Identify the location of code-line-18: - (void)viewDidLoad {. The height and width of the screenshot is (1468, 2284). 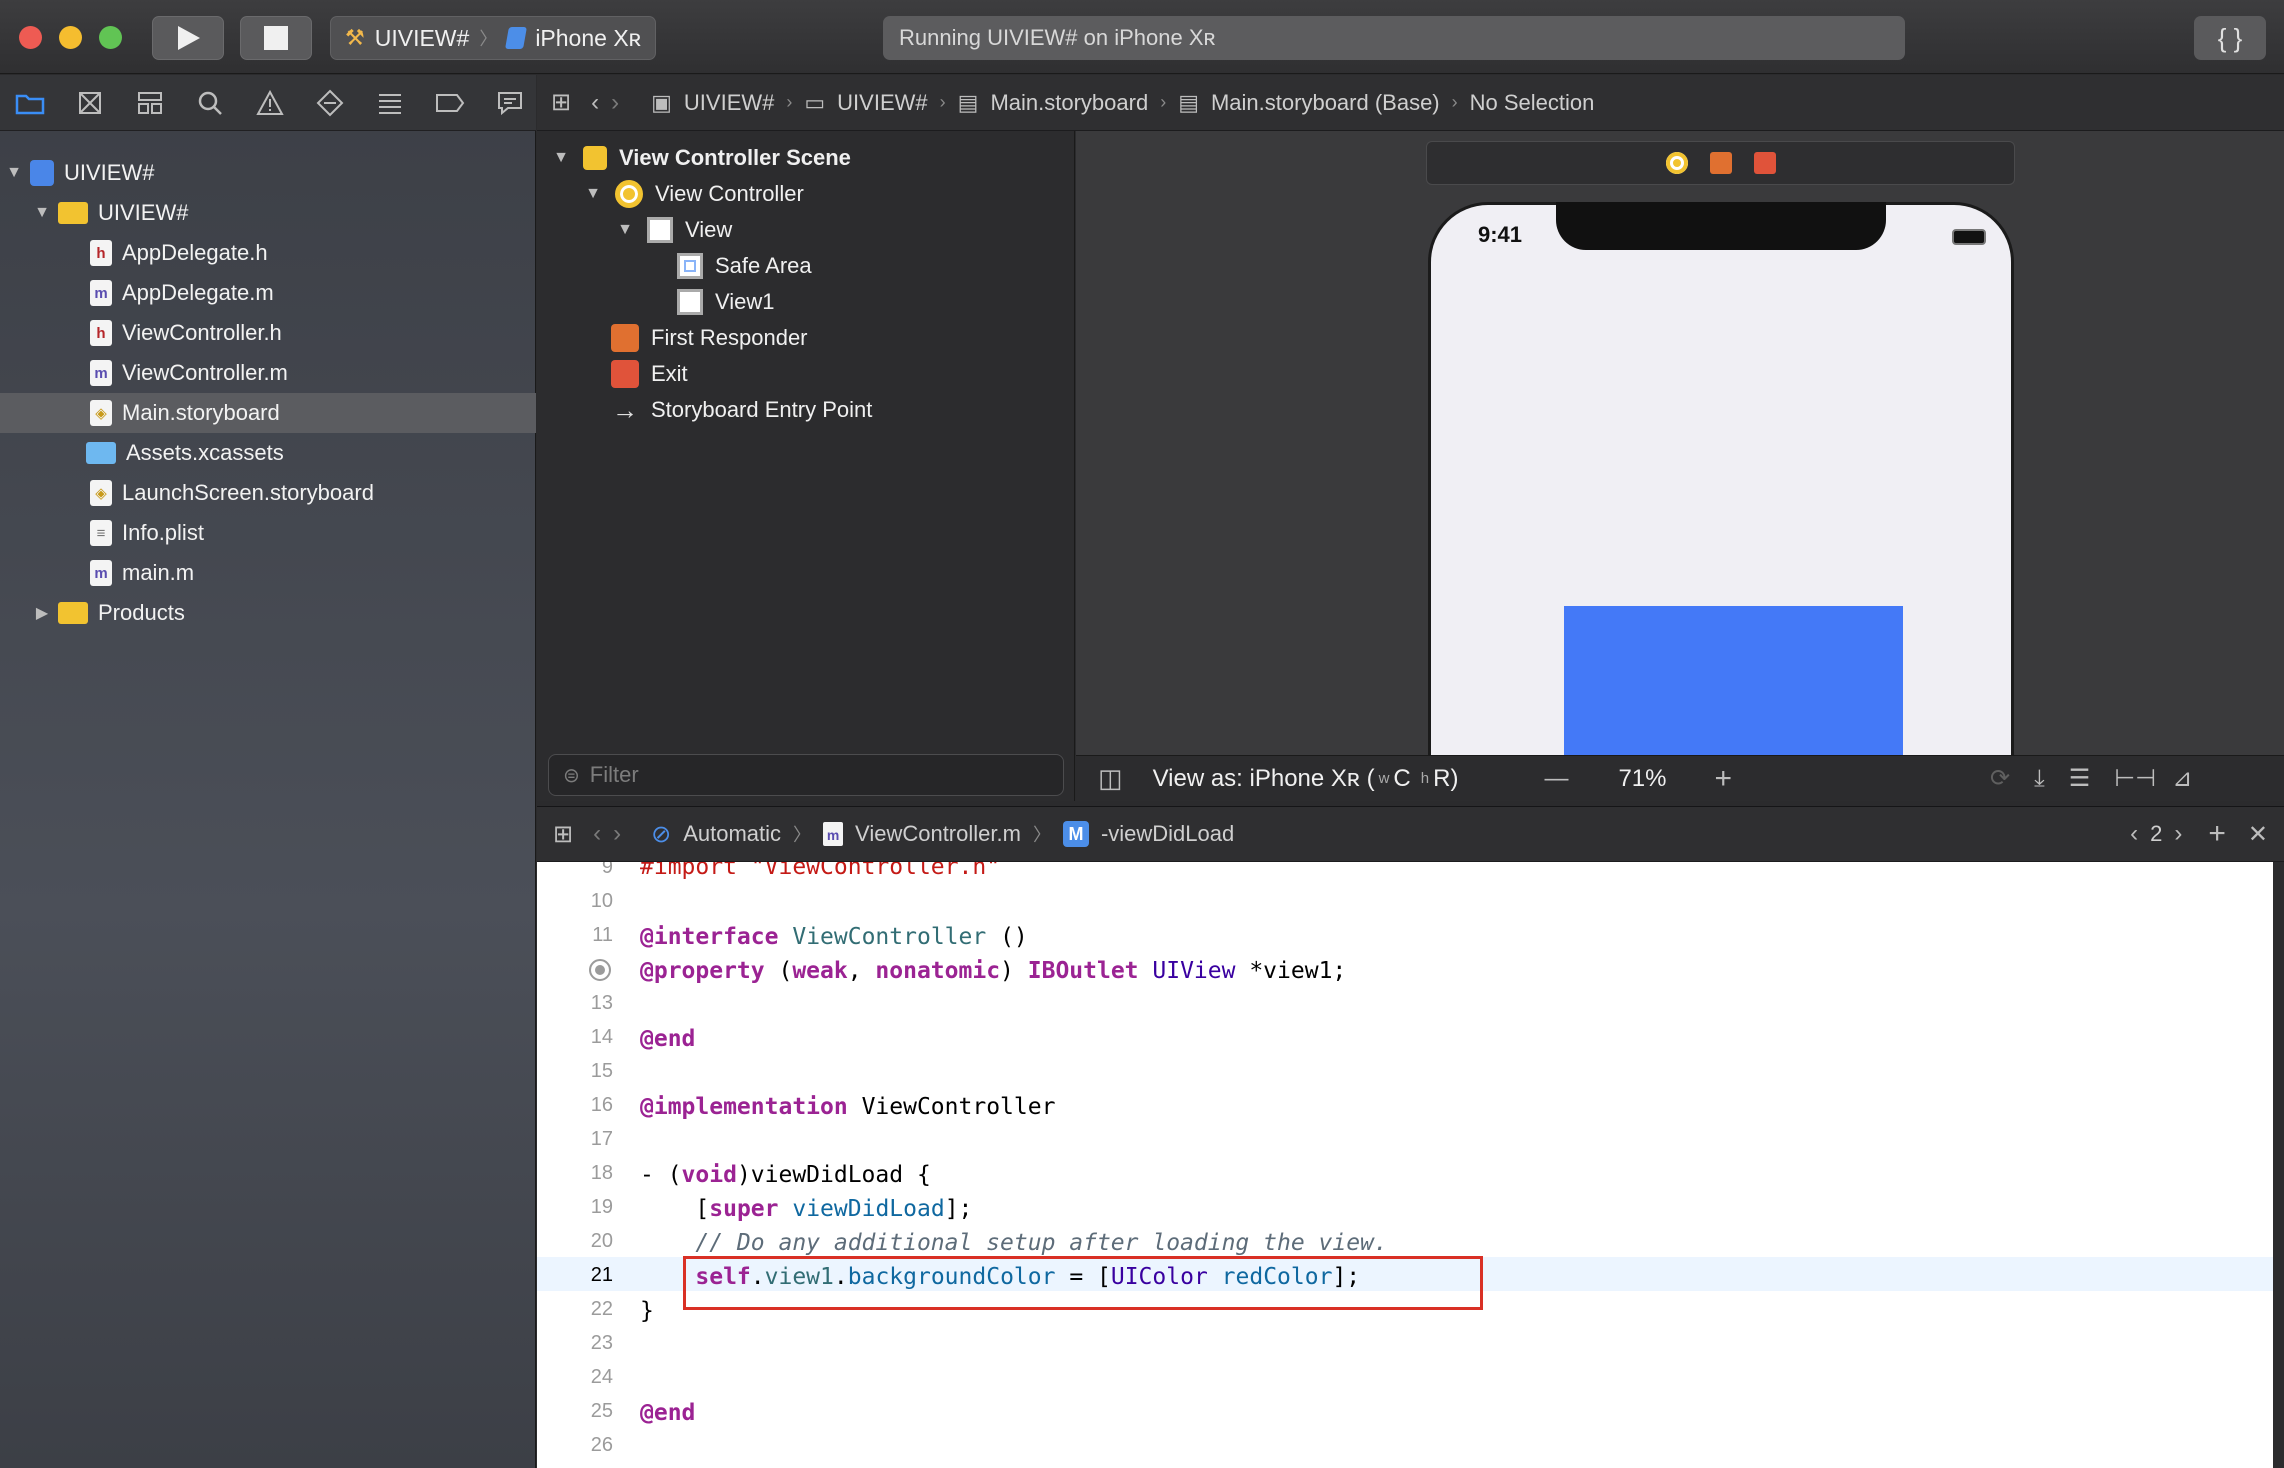
(785, 1175).